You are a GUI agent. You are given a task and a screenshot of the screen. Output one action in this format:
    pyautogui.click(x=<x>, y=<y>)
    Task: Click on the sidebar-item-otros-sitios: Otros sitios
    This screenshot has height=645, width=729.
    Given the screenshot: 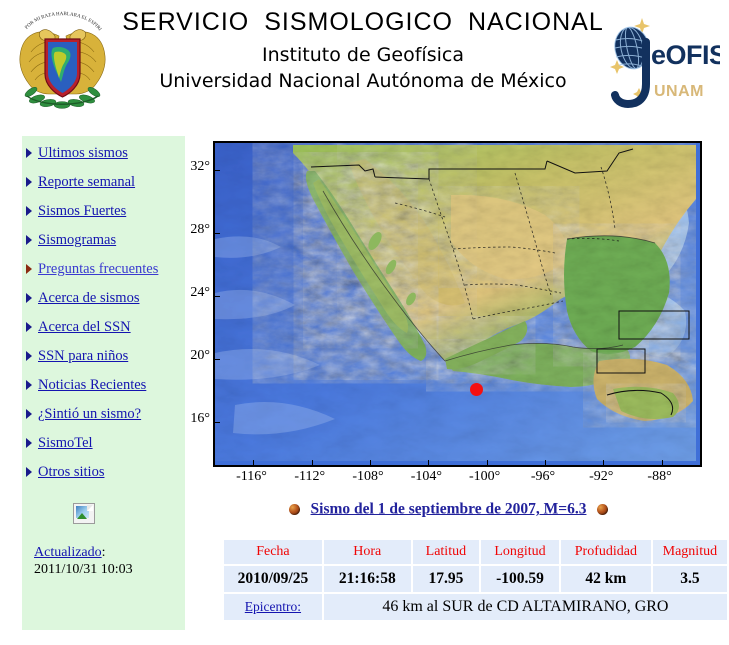 What is the action you would take?
    pyautogui.click(x=103, y=472)
    